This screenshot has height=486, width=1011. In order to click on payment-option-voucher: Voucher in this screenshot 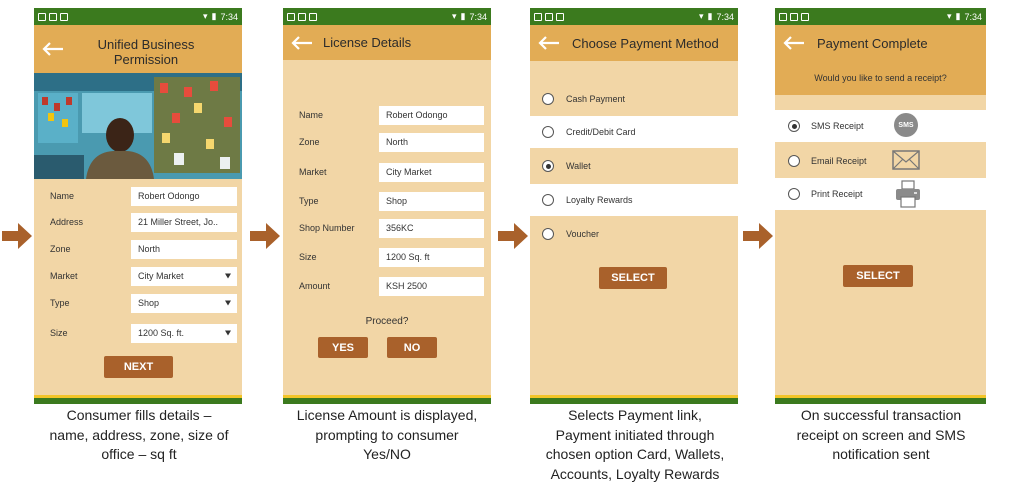, I will do `click(634, 234)`.